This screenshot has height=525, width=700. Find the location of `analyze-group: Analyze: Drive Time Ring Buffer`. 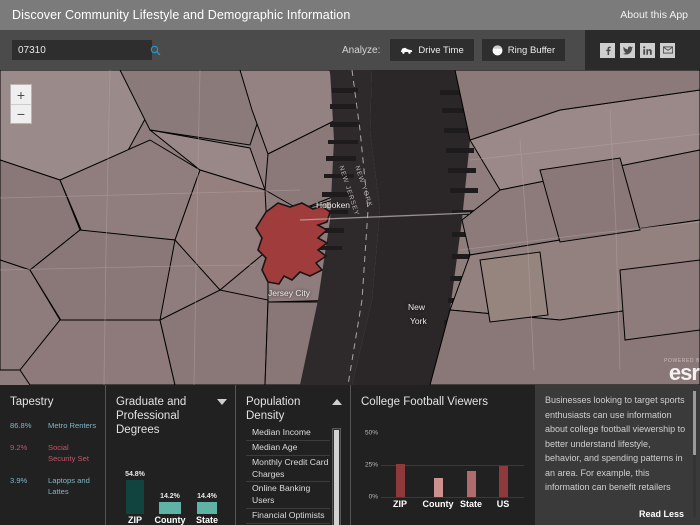

analyze-group: Analyze: Drive Time Ring Buffer is located at coordinates (454, 50).